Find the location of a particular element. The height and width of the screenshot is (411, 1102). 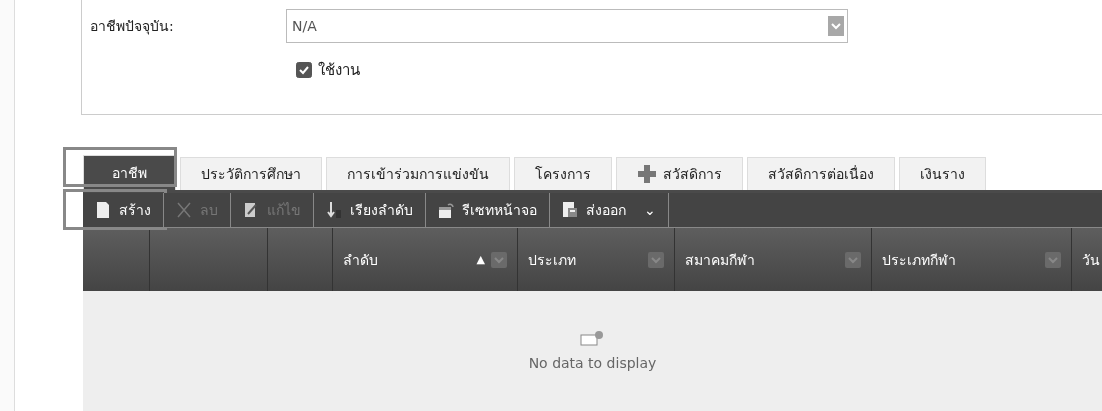

column-header: ประเภทกีฬา is located at coordinates (963, 259).